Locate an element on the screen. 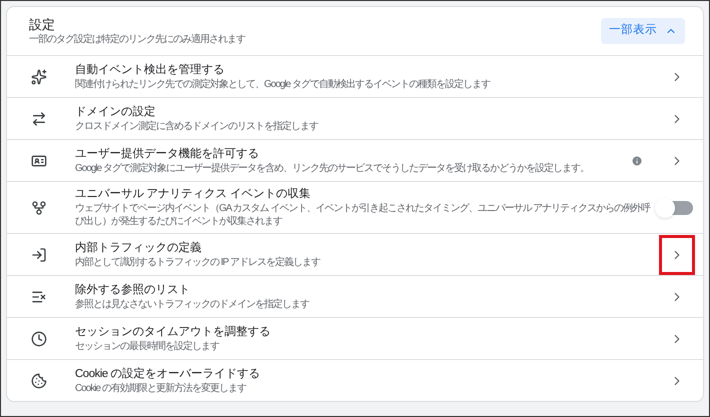 The width and height of the screenshot is (710, 417). section-title: 設定 is located at coordinates (42, 24).